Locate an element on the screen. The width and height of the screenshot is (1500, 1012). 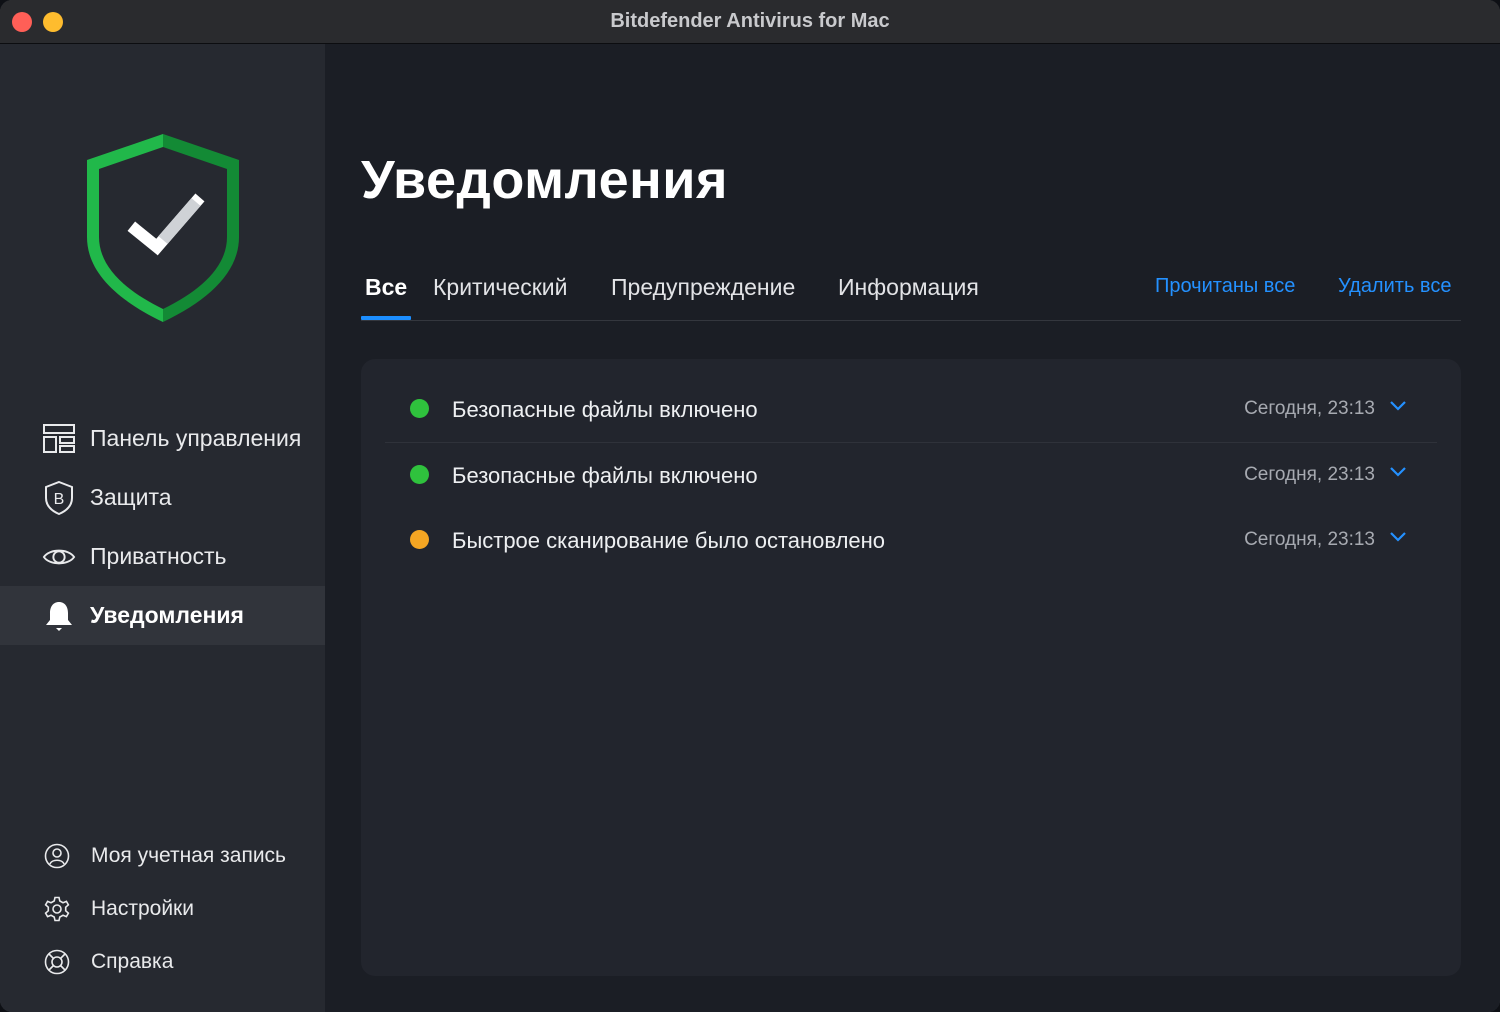
sidebar-item-protection: B Защита is located at coordinates (162, 497).